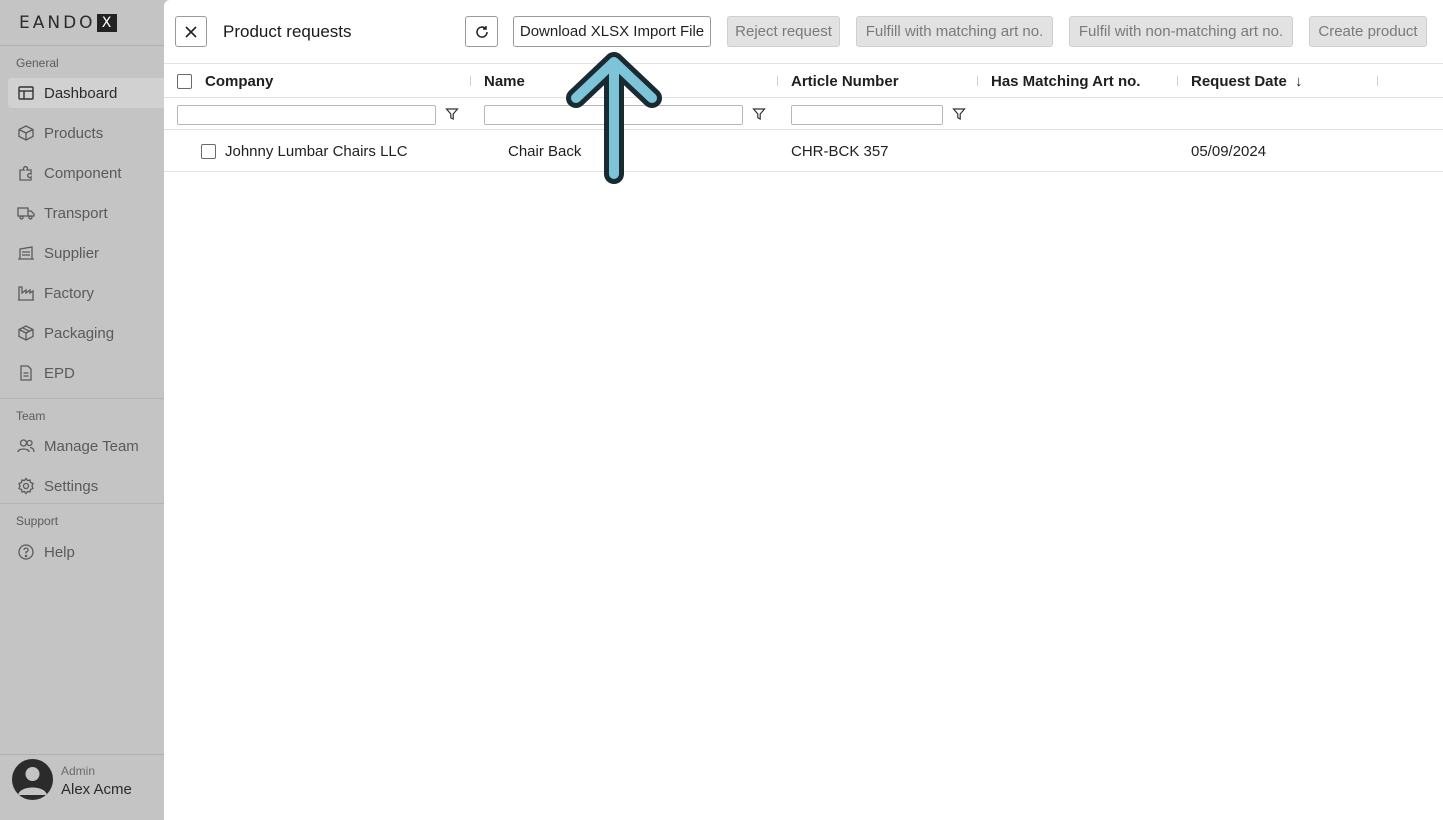  Describe the element at coordinates (1229, 151) in the screenshot. I see `cell-request-date: 05/09/2024` at that location.